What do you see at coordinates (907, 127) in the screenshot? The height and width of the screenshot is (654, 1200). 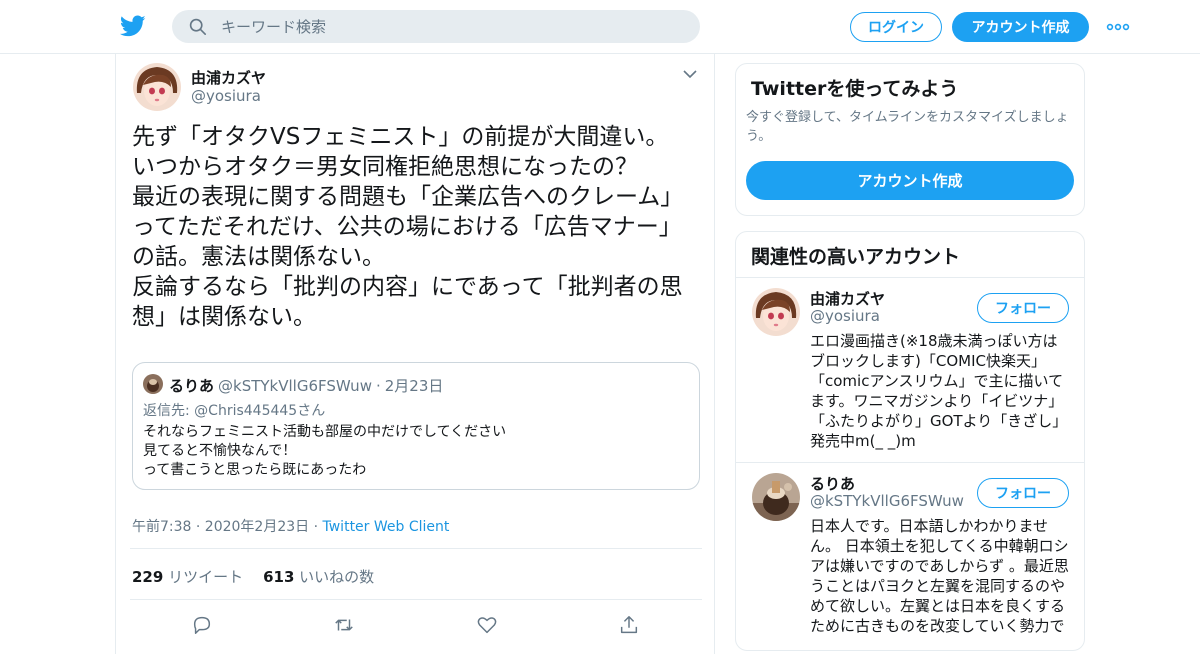 I see `signup-card-subtitle: 今すぐ登録して、タイムラインをカスタマイズしましょう。` at bounding box center [907, 127].